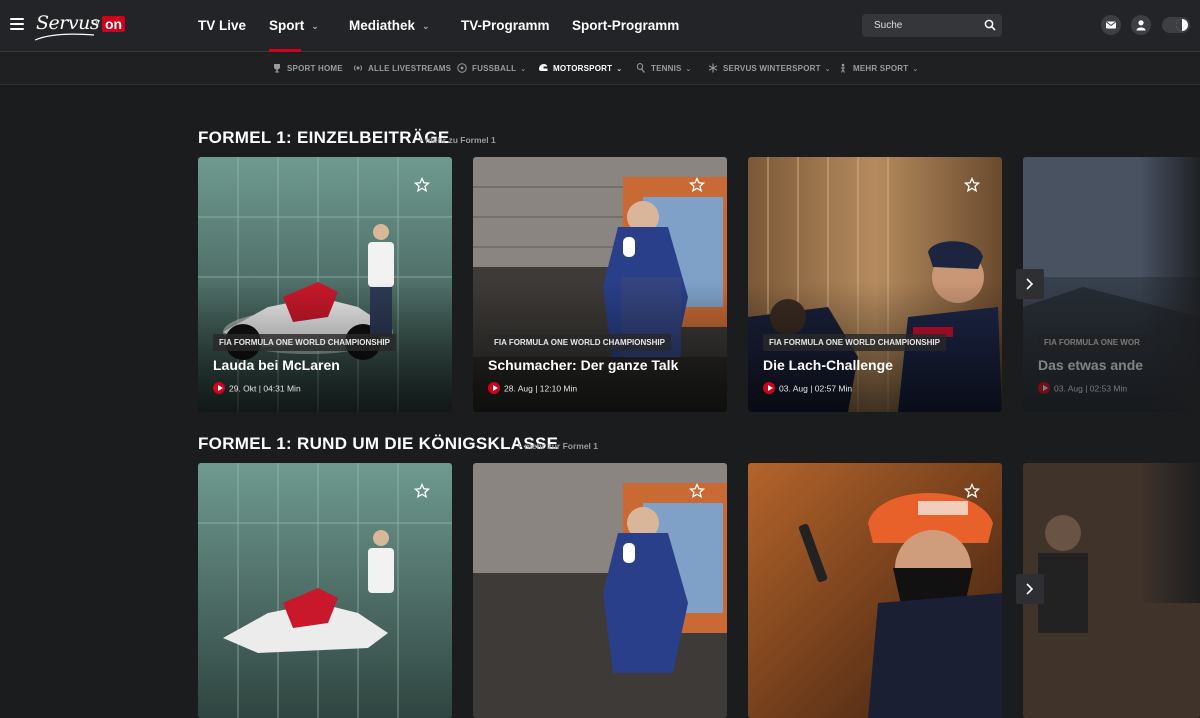 This screenshot has height=718, width=1200. I want to click on nav-tv-live-label: TV Live, so click(222, 25).